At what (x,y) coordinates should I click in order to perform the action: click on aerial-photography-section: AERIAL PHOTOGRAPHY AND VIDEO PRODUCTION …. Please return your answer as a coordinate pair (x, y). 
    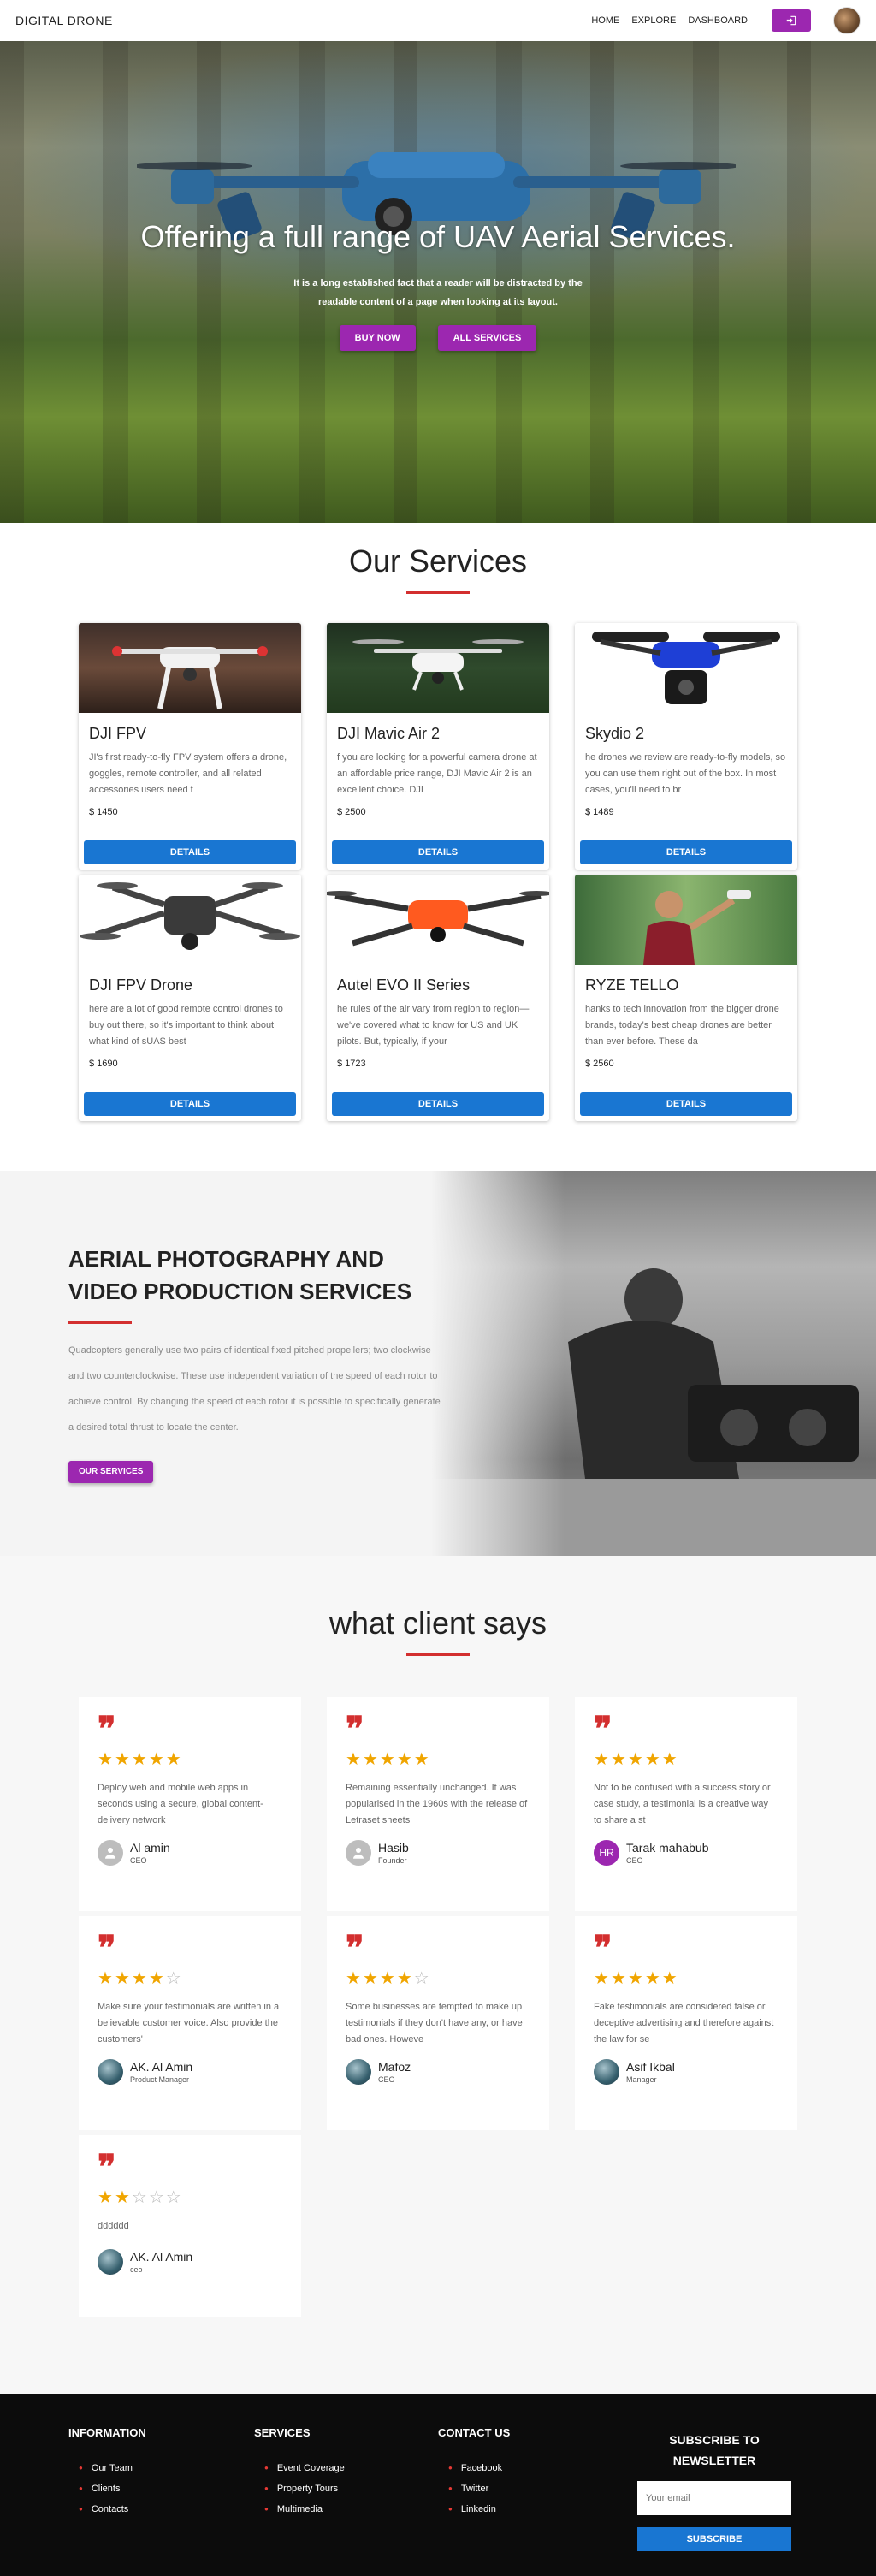
    Looking at the image, I should click on (438, 1363).